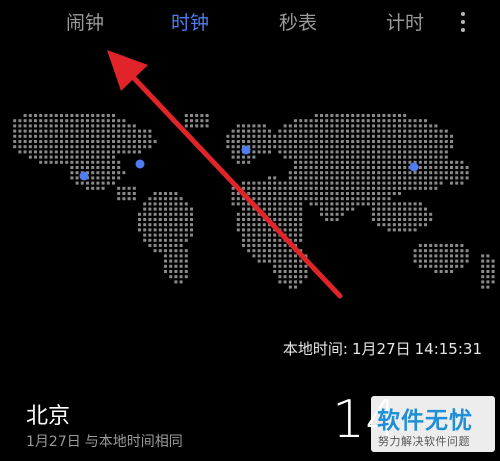 This screenshot has height=461, width=500. What do you see at coordinates (298, 23) in the screenshot?
I see `tab-stopwatch: 秒表` at bounding box center [298, 23].